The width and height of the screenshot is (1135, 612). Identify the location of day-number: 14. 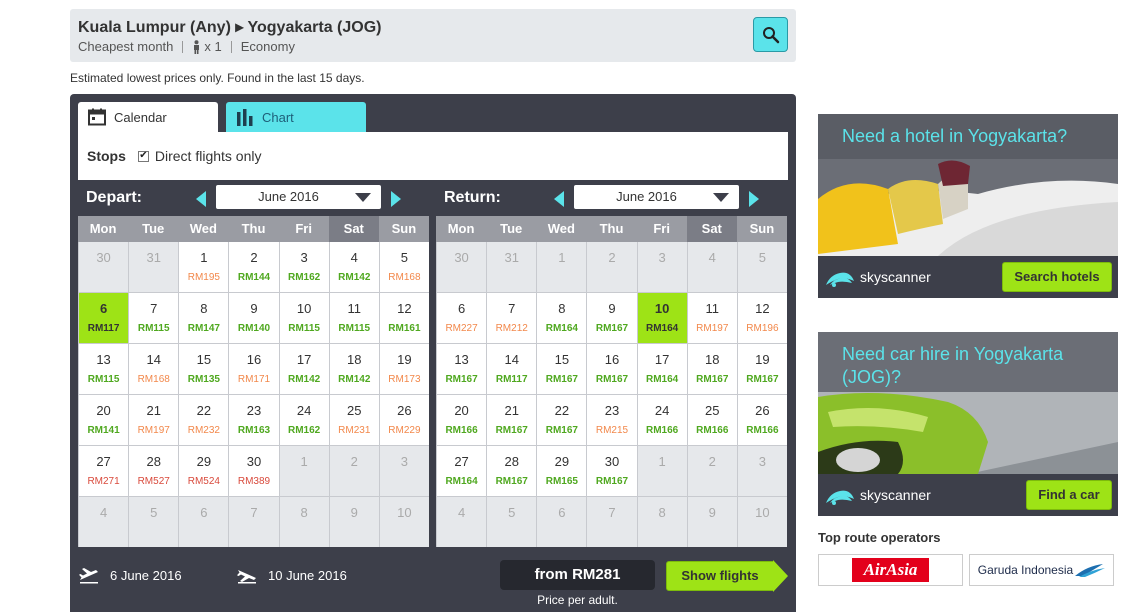
(511, 359).